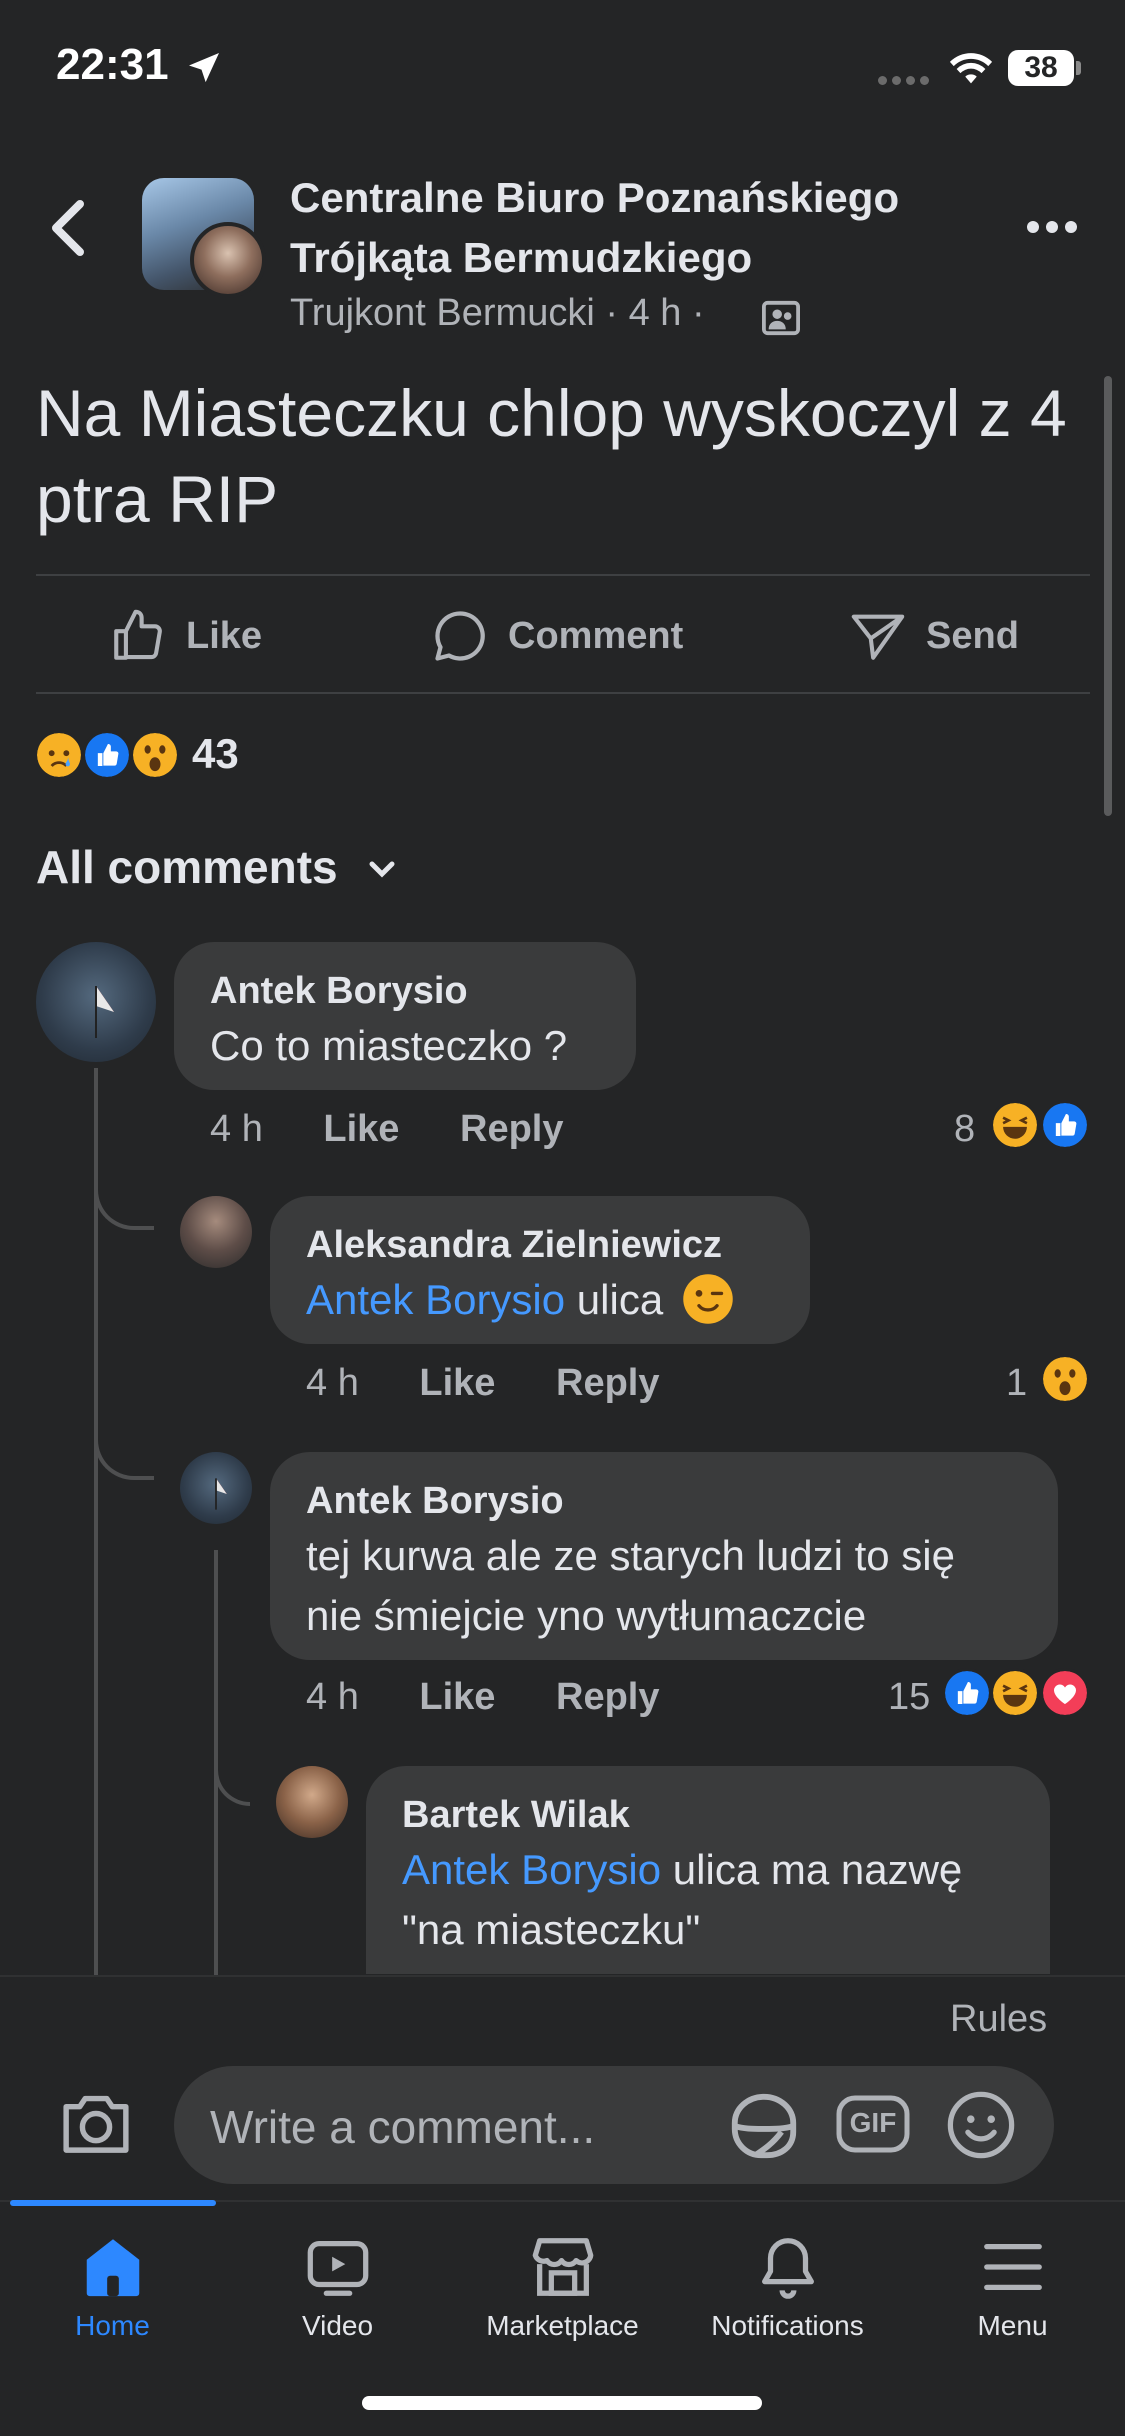 The height and width of the screenshot is (2436, 1125). What do you see at coordinates (596, 635) in the screenshot?
I see `comment-label: Comment` at bounding box center [596, 635].